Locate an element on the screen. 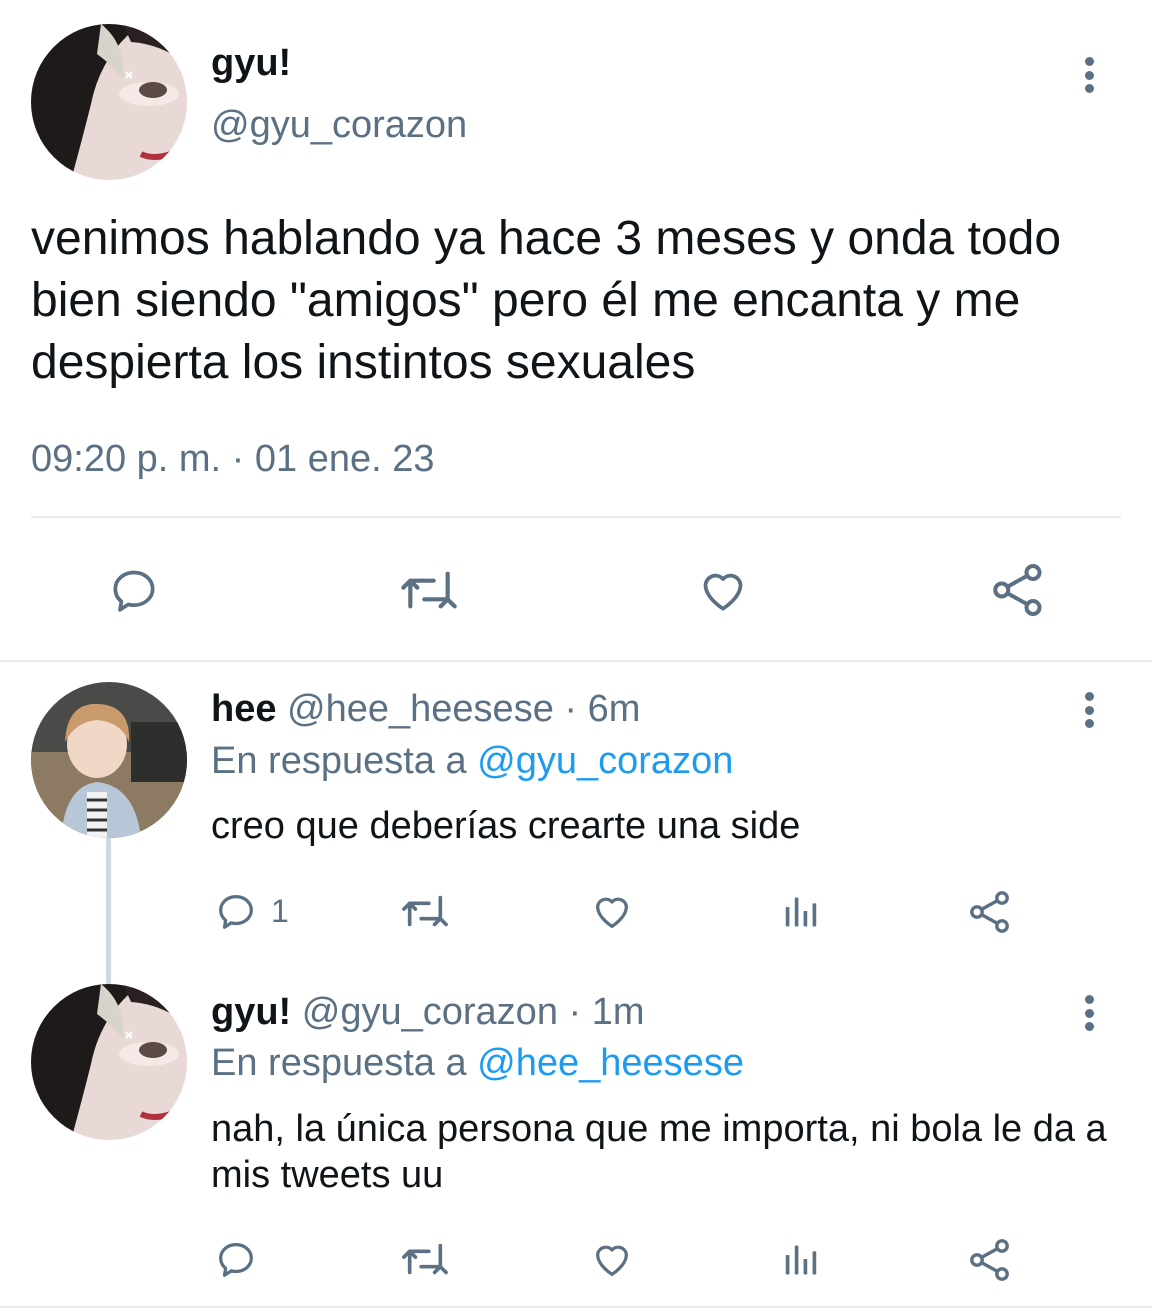 The width and height of the screenshot is (1152, 1311). reply-context: En respuesta a @hee_heesese is located at coordinates (477, 1063).